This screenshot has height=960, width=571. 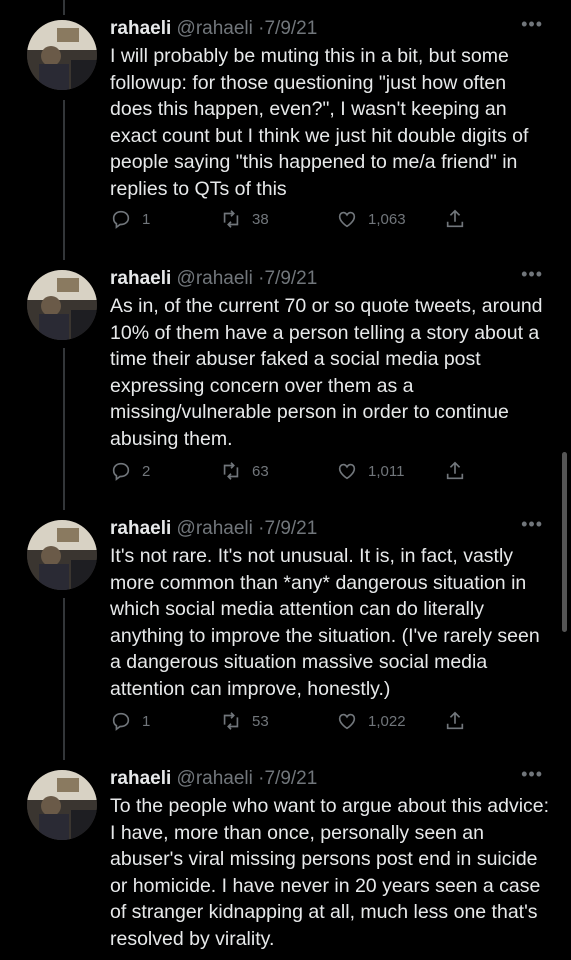 I want to click on retweet-count: 53, so click(x=260, y=721).